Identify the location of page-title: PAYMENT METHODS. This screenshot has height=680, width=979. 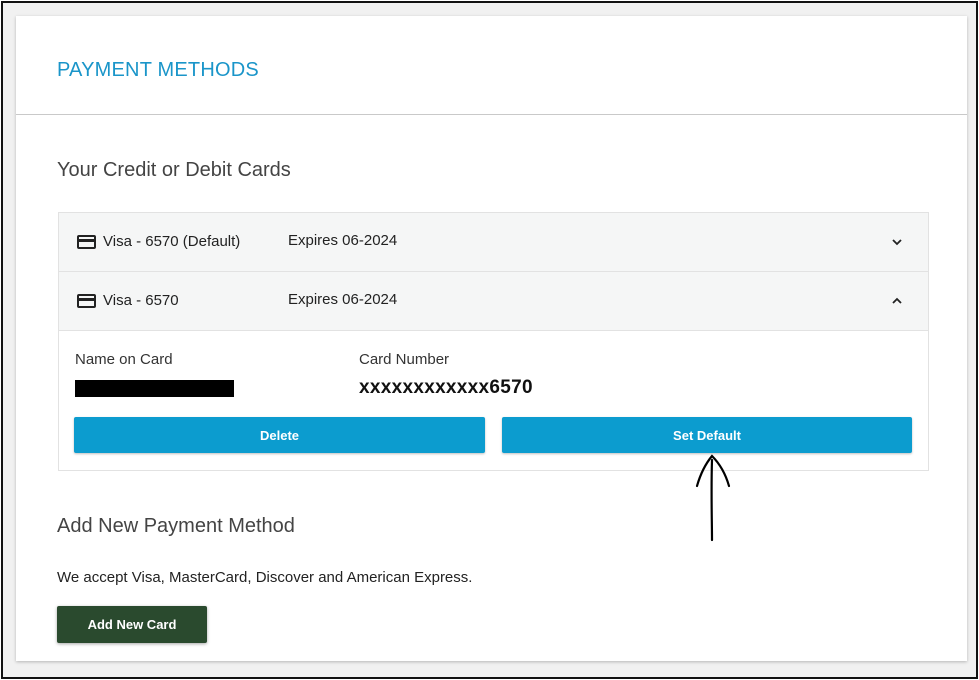
(158, 70).